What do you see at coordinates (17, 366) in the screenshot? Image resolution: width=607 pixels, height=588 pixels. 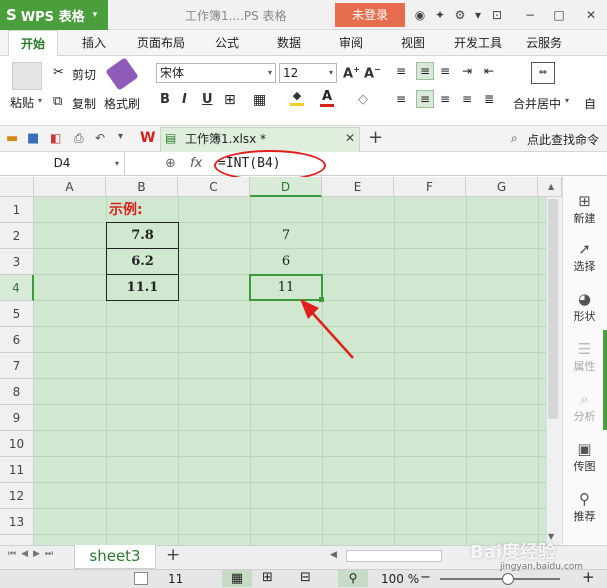 I see `row-header-7: 7` at bounding box center [17, 366].